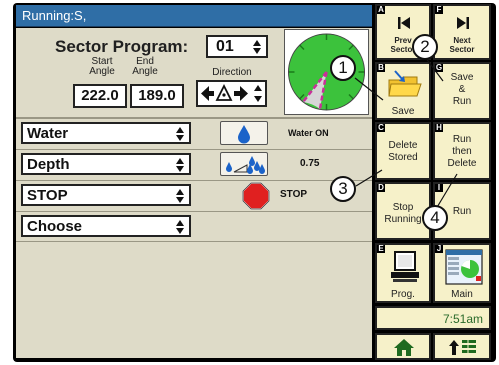 The height and width of the screenshot is (365, 499). What do you see at coordinates (435, 218) in the screenshot?
I see `callout-4: 4` at bounding box center [435, 218].